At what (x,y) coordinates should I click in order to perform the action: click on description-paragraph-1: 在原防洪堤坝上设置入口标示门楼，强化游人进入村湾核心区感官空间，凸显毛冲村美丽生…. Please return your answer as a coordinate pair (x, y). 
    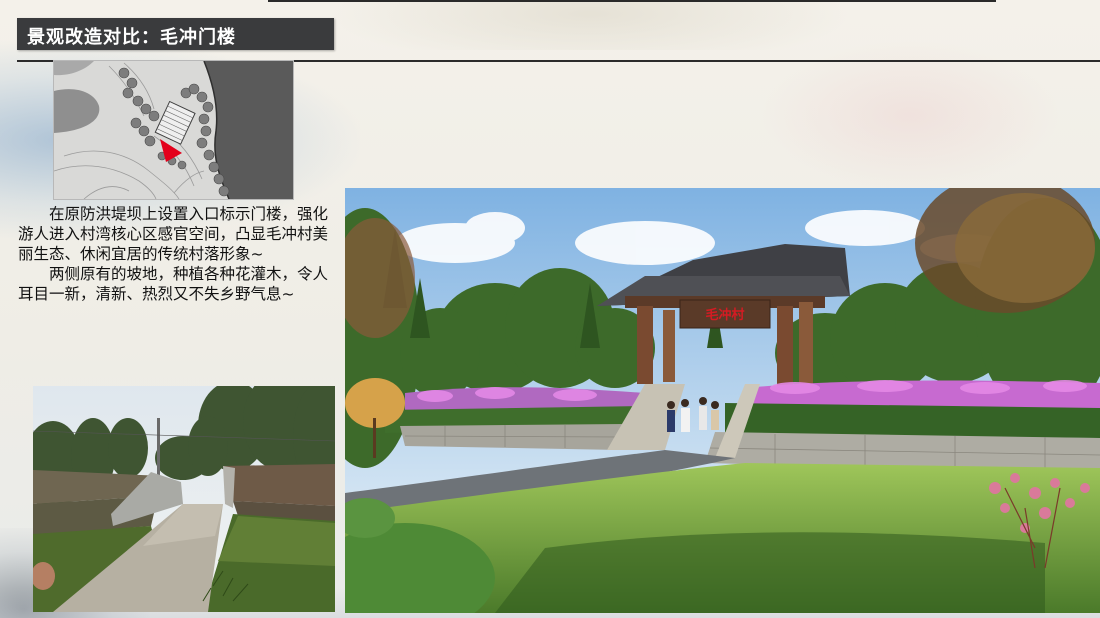
    Looking at the image, I should click on (173, 234).